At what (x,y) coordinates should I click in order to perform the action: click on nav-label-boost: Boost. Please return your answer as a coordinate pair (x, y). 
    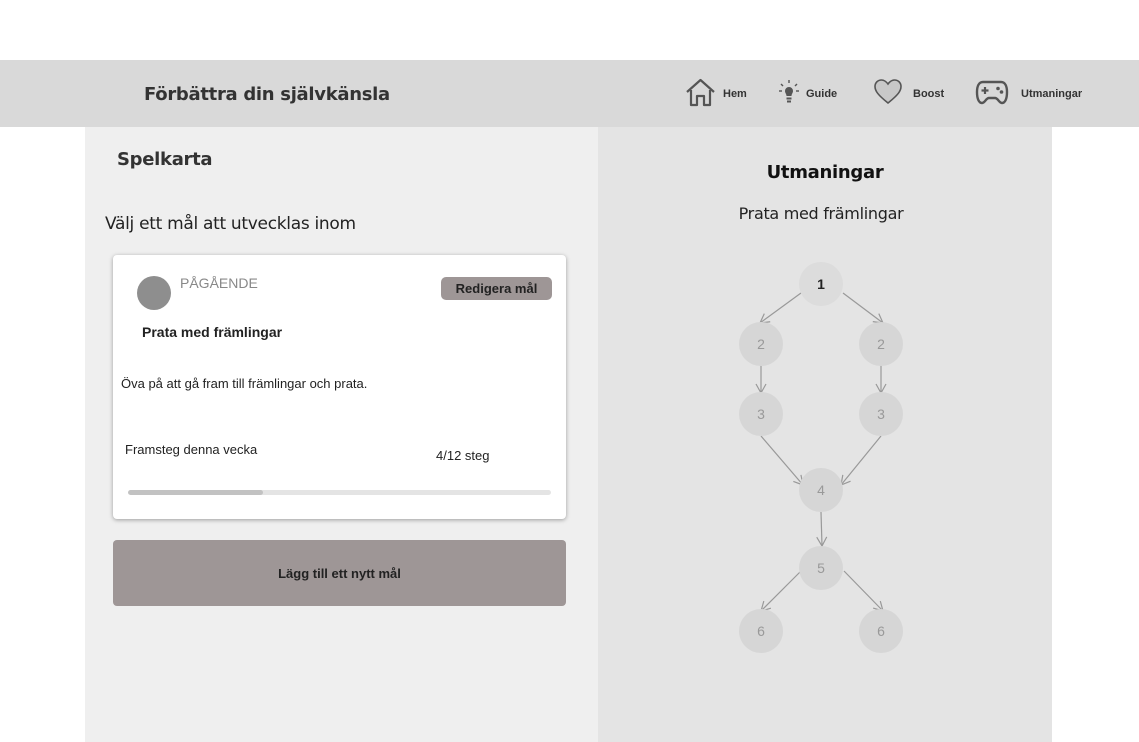
    Looking at the image, I should click on (929, 94).